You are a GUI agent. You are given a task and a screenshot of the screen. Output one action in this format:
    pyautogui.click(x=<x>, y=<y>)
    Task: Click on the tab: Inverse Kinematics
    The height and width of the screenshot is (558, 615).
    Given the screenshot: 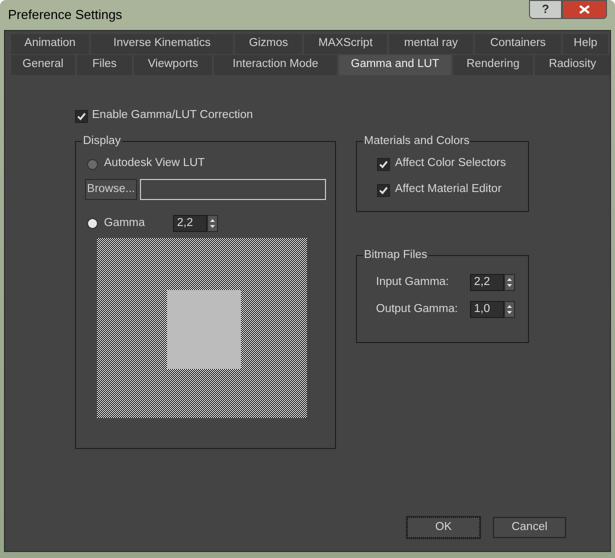 What is the action you would take?
    pyautogui.click(x=162, y=44)
    